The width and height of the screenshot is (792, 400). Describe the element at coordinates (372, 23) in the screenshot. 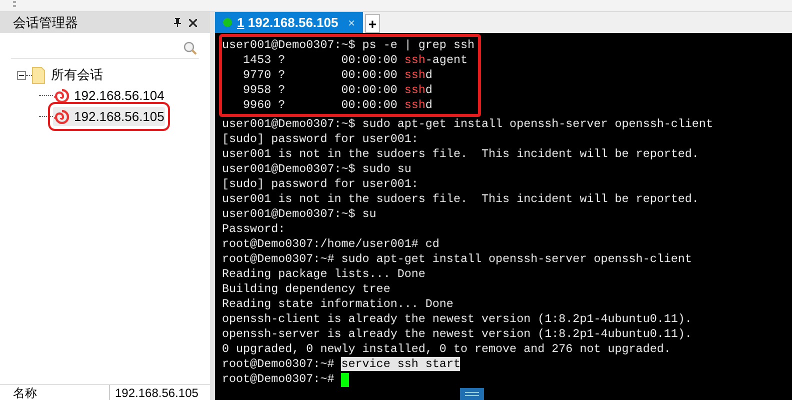

I see `new-tab-button: +` at that location.